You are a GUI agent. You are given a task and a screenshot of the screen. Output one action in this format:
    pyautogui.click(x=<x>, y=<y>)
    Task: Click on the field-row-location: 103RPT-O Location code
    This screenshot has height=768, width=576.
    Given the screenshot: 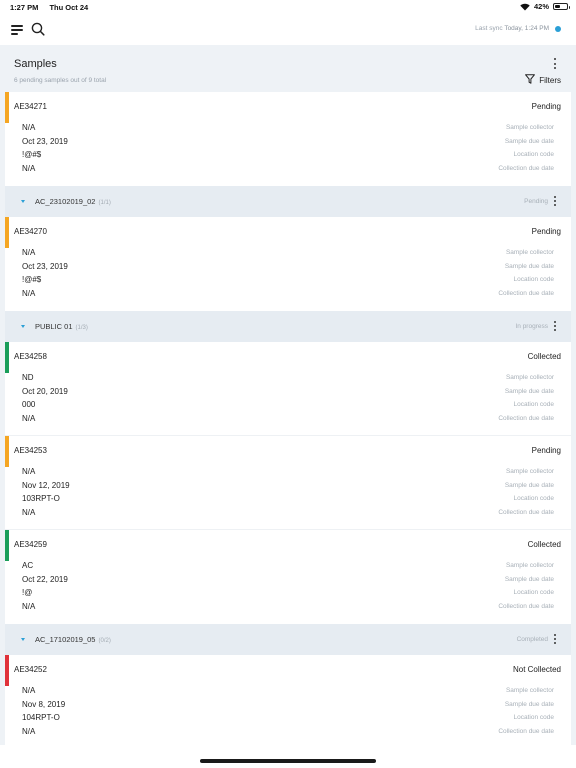 What is the action you would take?
    pyautogui.click(x=288, y=501)
    